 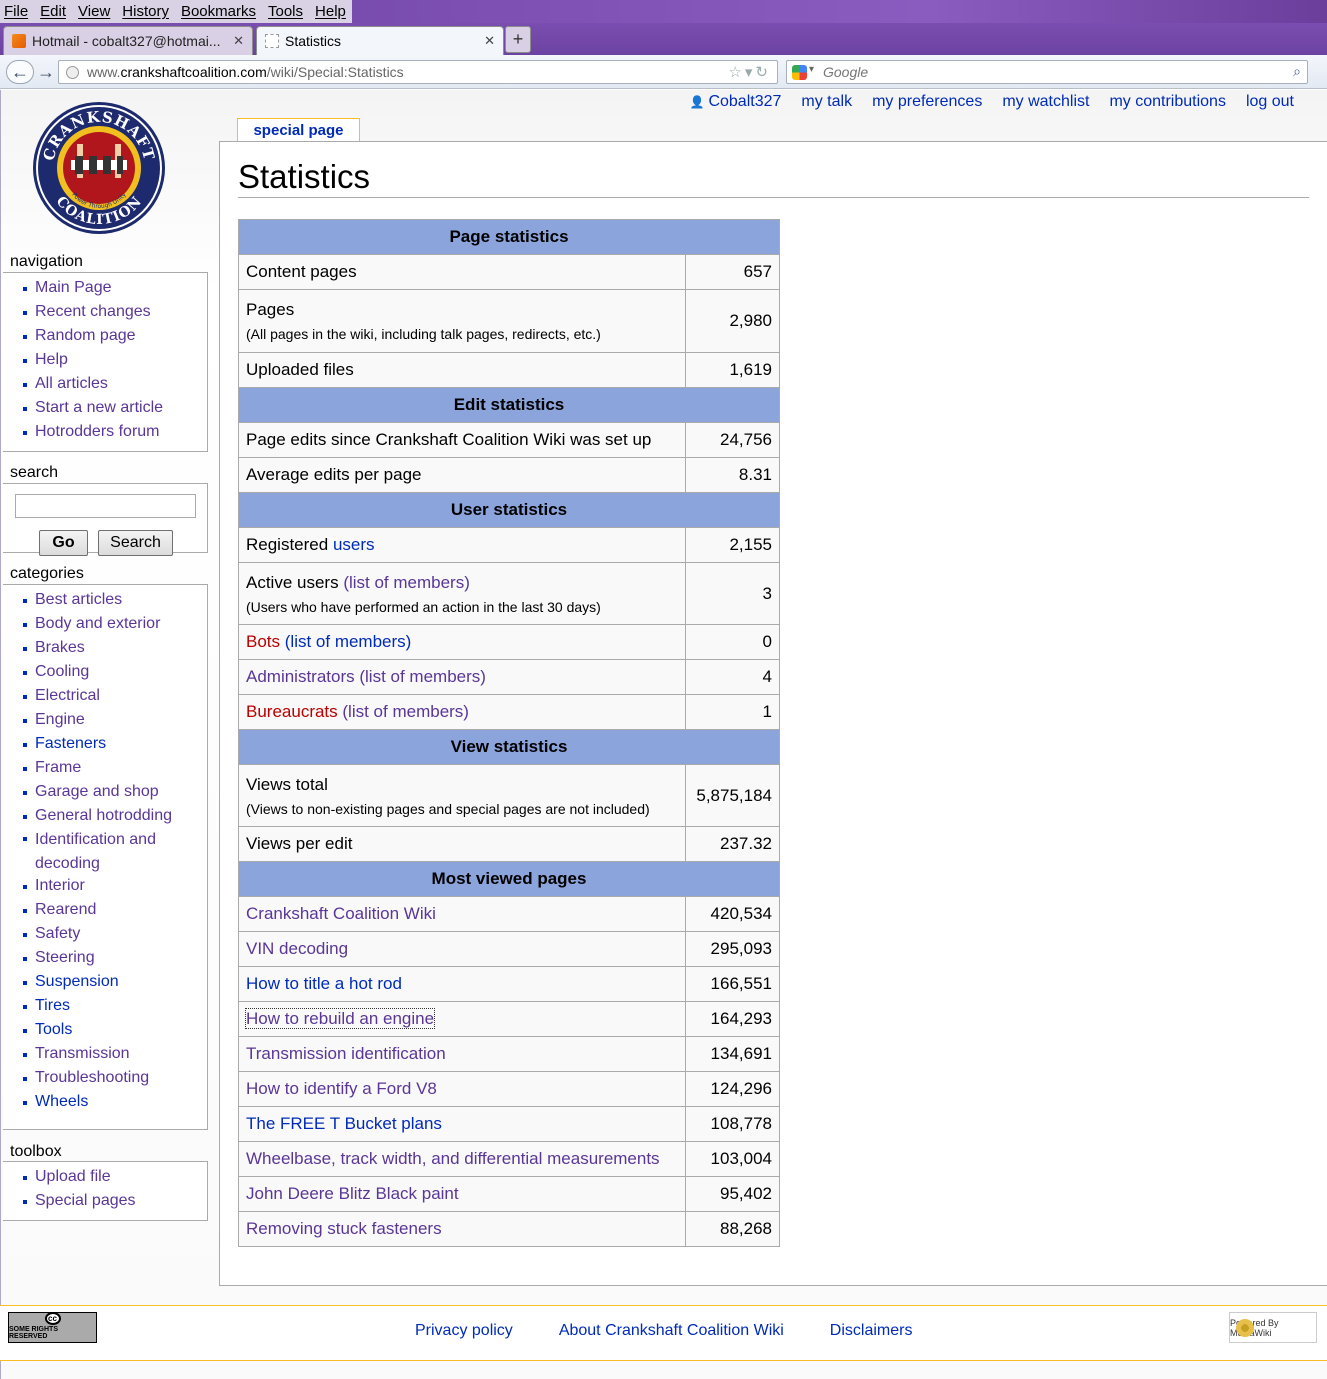 What do you see at coordinates (927, 102) in the screenshot?
I see `my-preferences-link: my preferences` at bounding box center [927, 102].